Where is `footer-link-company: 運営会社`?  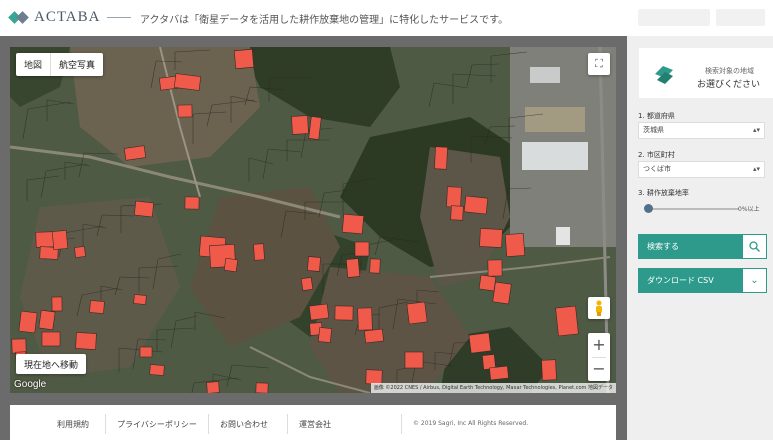
footer-link-company: 運営会社 is located at coordinates (315, 424).